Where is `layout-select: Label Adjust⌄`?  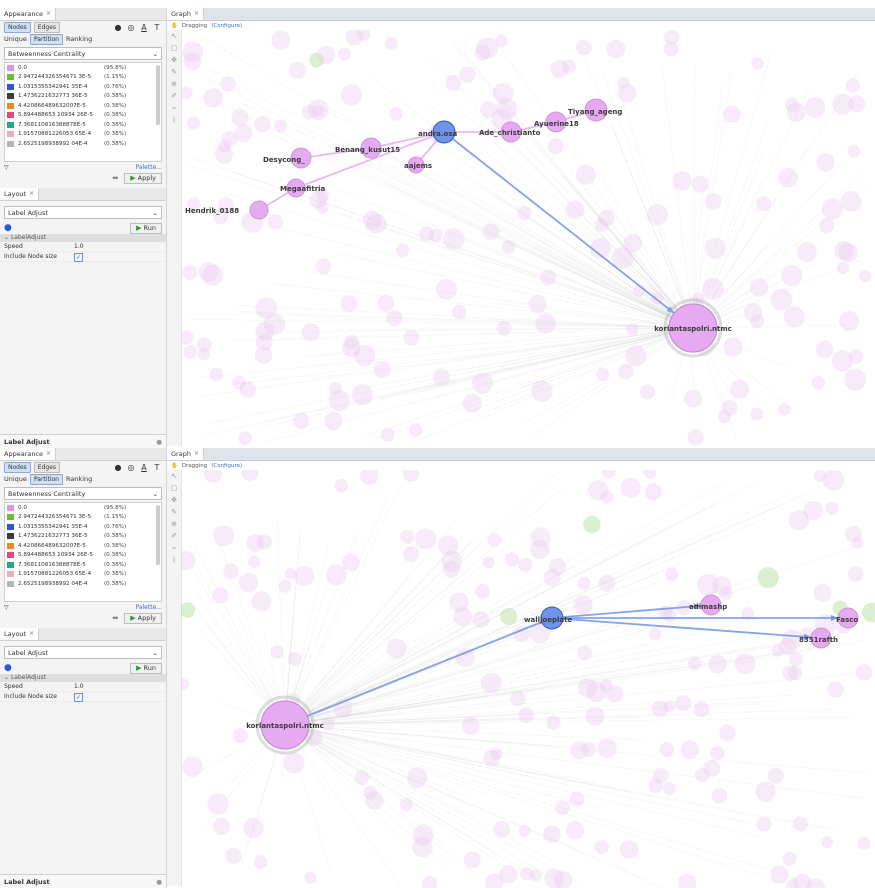
layout-select: Label Adjust⌄ is located at coordinates (83, 212).